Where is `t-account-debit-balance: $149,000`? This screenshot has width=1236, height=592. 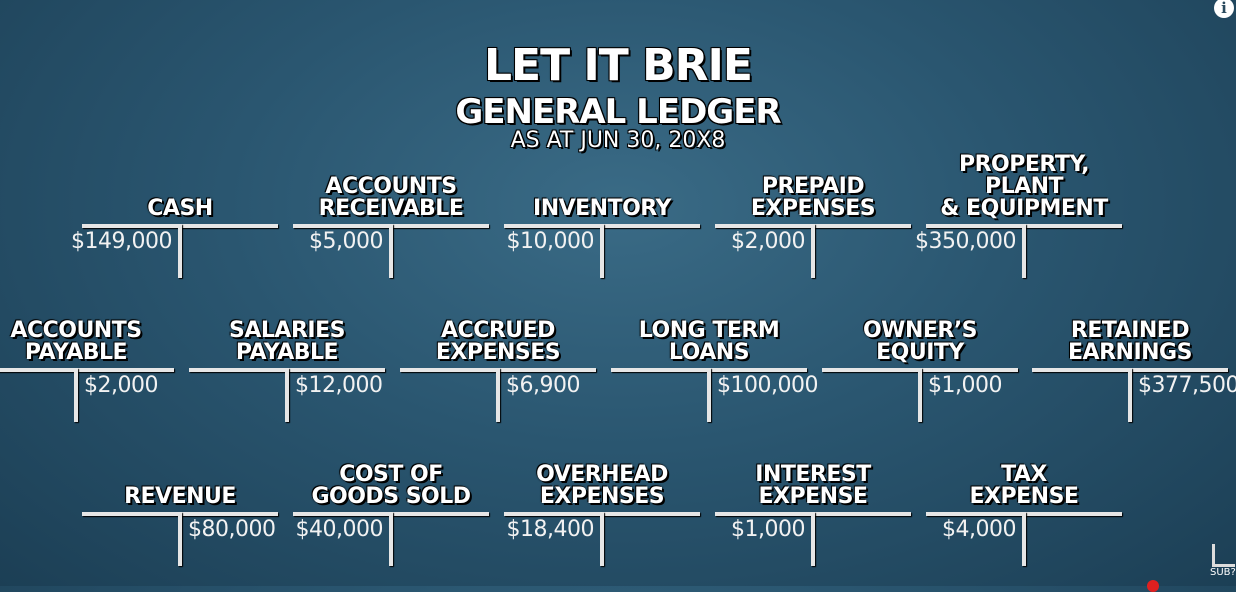
t-account-debit-balance: $149,000 is located at coordinates (121, 241).